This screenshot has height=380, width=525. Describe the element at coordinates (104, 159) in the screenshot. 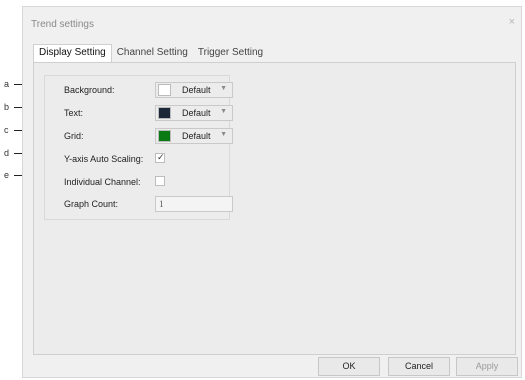

I see `y-axis-auto-scaling-label: Y-axis Auto Scaling:` at that location.